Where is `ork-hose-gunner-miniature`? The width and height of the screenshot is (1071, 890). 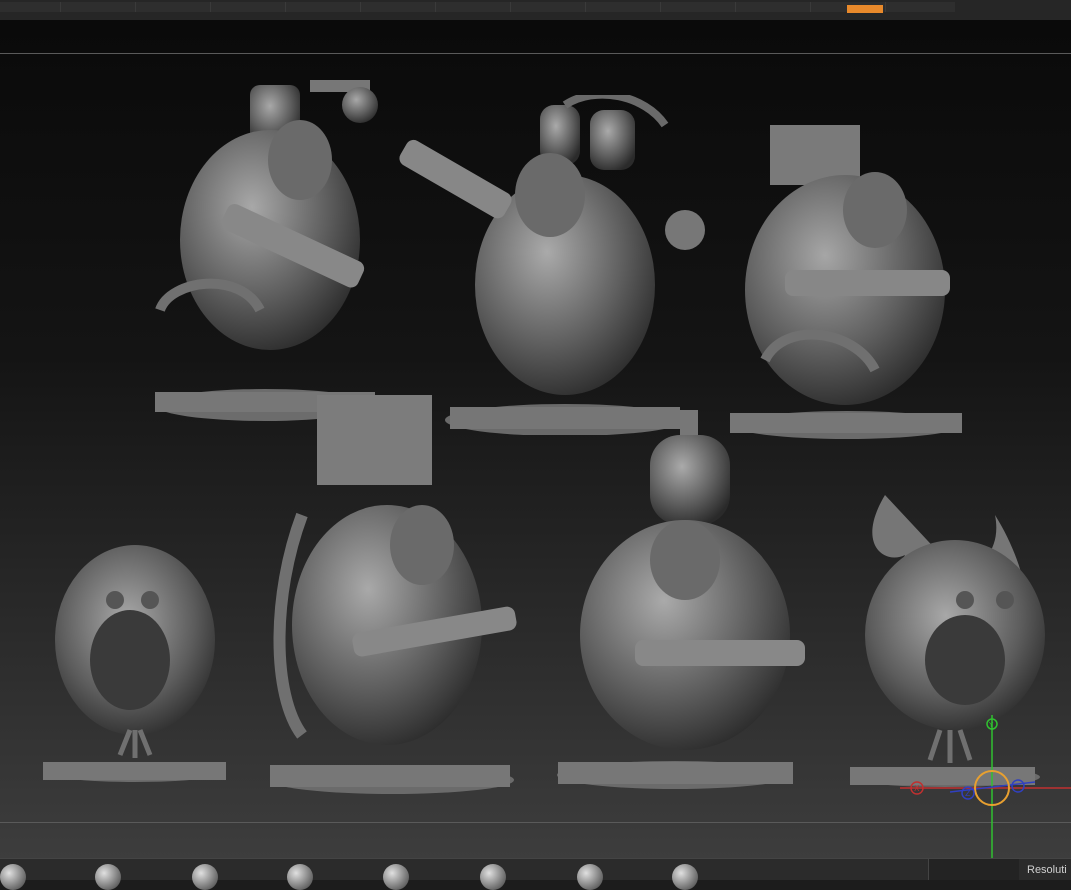 ork-hose-gunner-miniature is located at coordinates (392, 595).